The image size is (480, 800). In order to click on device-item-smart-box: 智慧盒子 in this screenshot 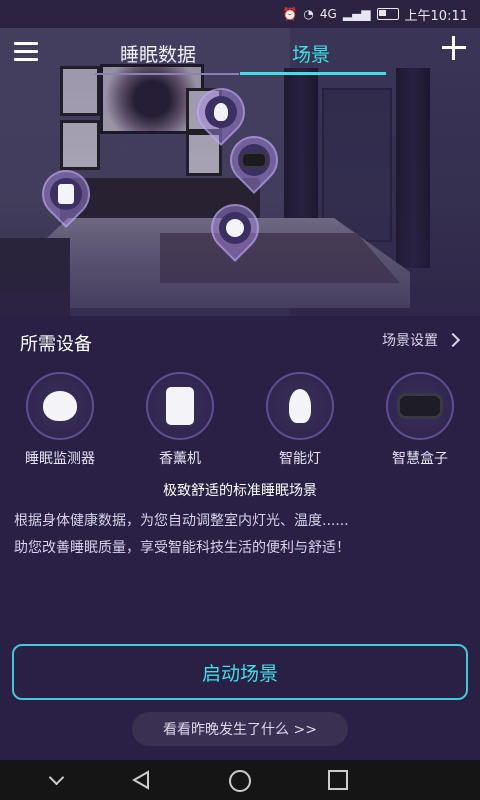, I will do `click(420, 420)`.